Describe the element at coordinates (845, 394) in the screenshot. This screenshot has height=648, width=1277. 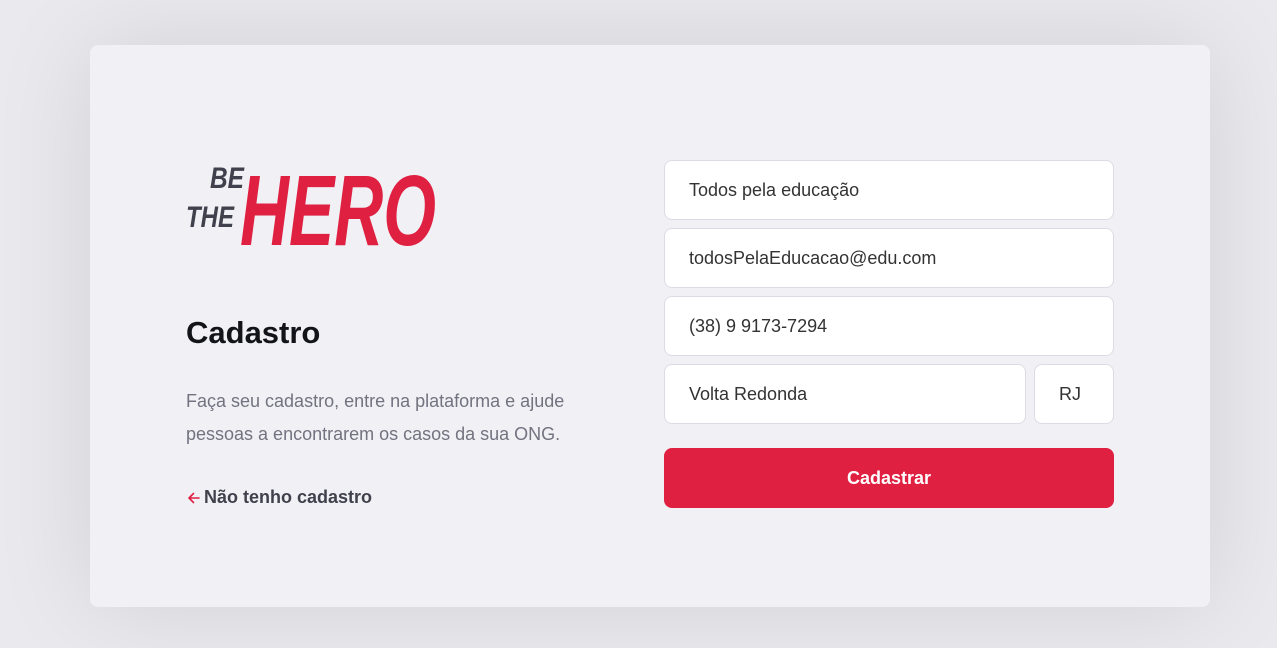
I see `city-input` at that location.